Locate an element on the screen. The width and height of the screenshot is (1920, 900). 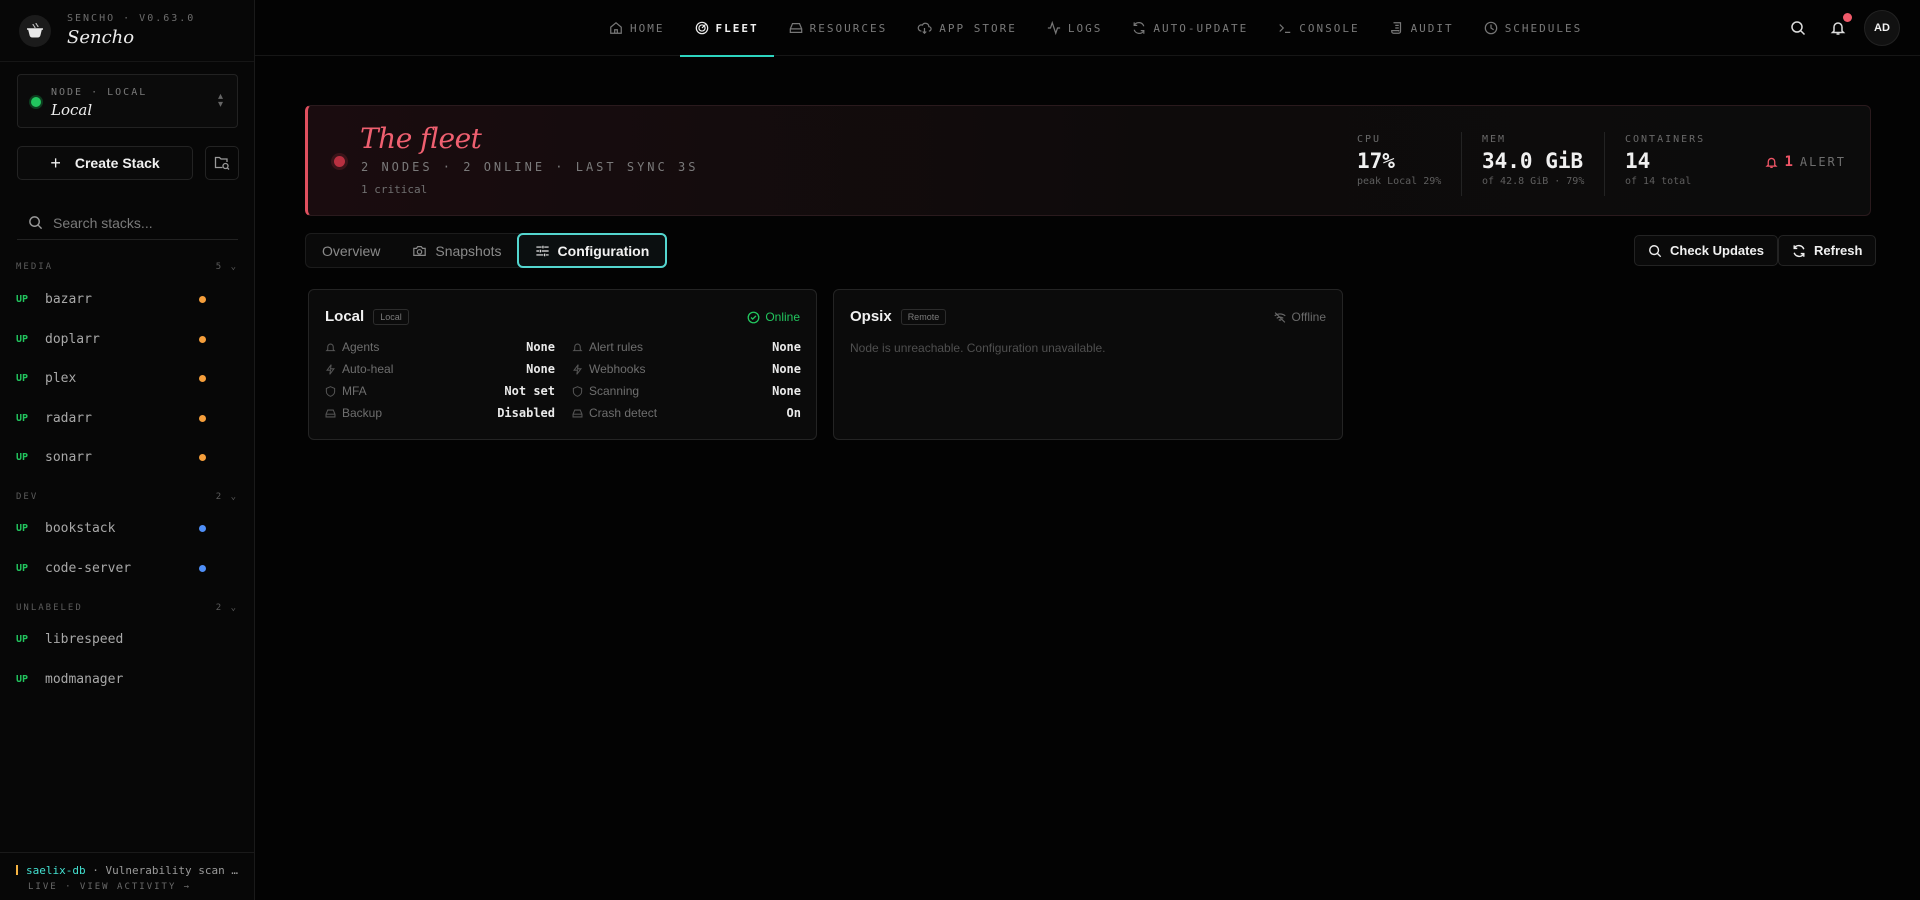
nav-tab-resources: RESOURCES is located at coordinates (838, 28).